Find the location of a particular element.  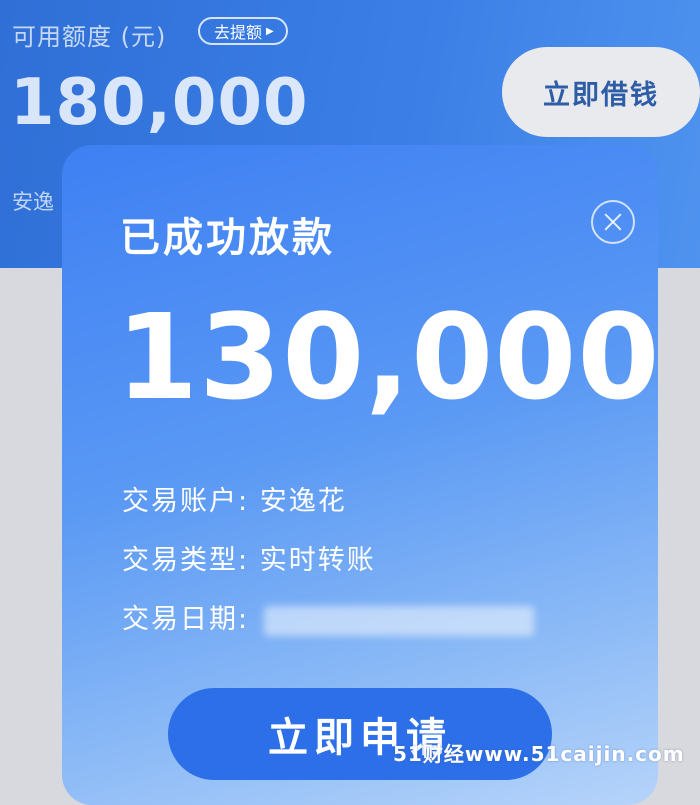

raise-limit-label: 去提额 is located at coordinates (238, 32).